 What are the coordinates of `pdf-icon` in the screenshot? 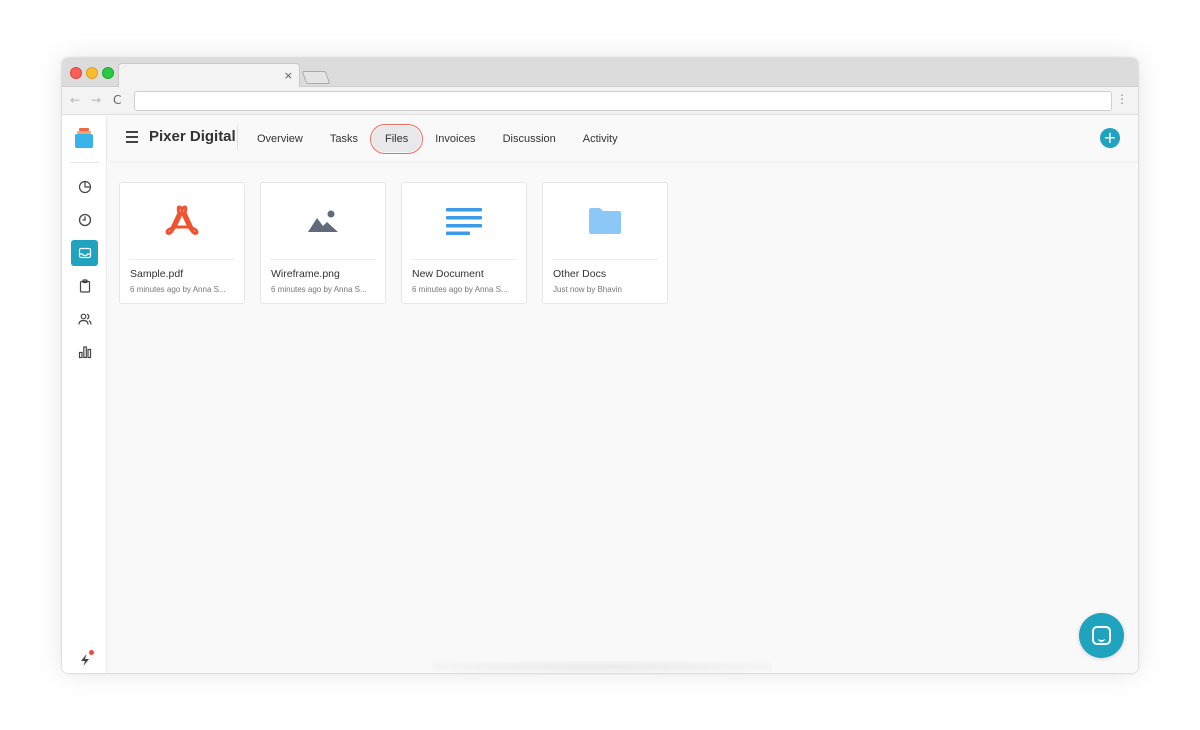 It's located at (182, 220).